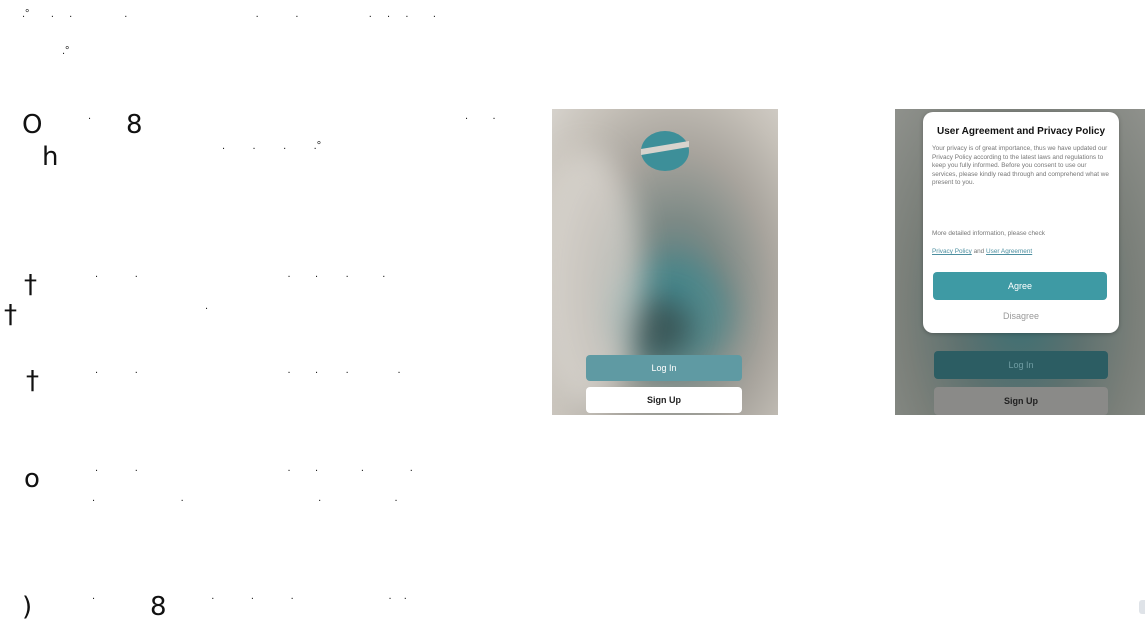 Image resolution: width=1145 pixels, height=622 pixels. Describe the element at coordinates (32, 479) in the screenshot. I see `glyph-o-small: o` at that location.